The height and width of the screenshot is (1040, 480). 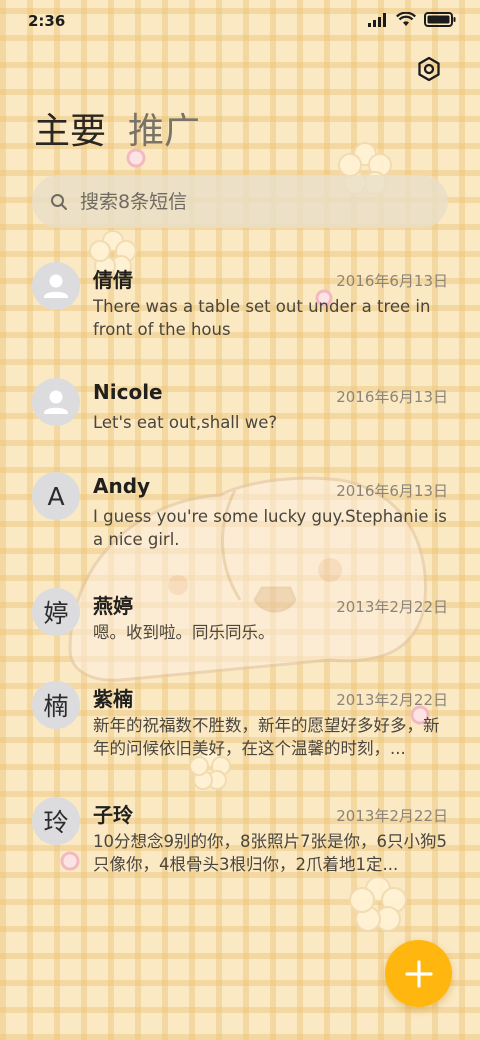 What do you see at coordinates (56, 821) in the screenshot?
I see `avatar-initial: 玲` at bounding box center [56, 821].